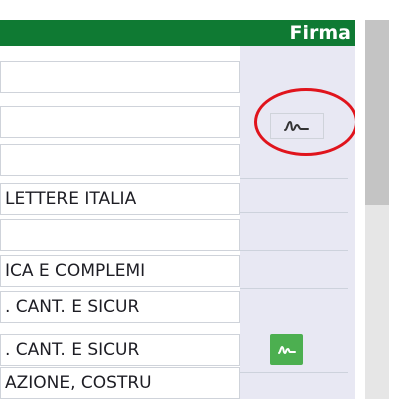 Image resolution: width=409 pixels, height=399 pixels. I want to click on signature-icon, so click(286, 349).